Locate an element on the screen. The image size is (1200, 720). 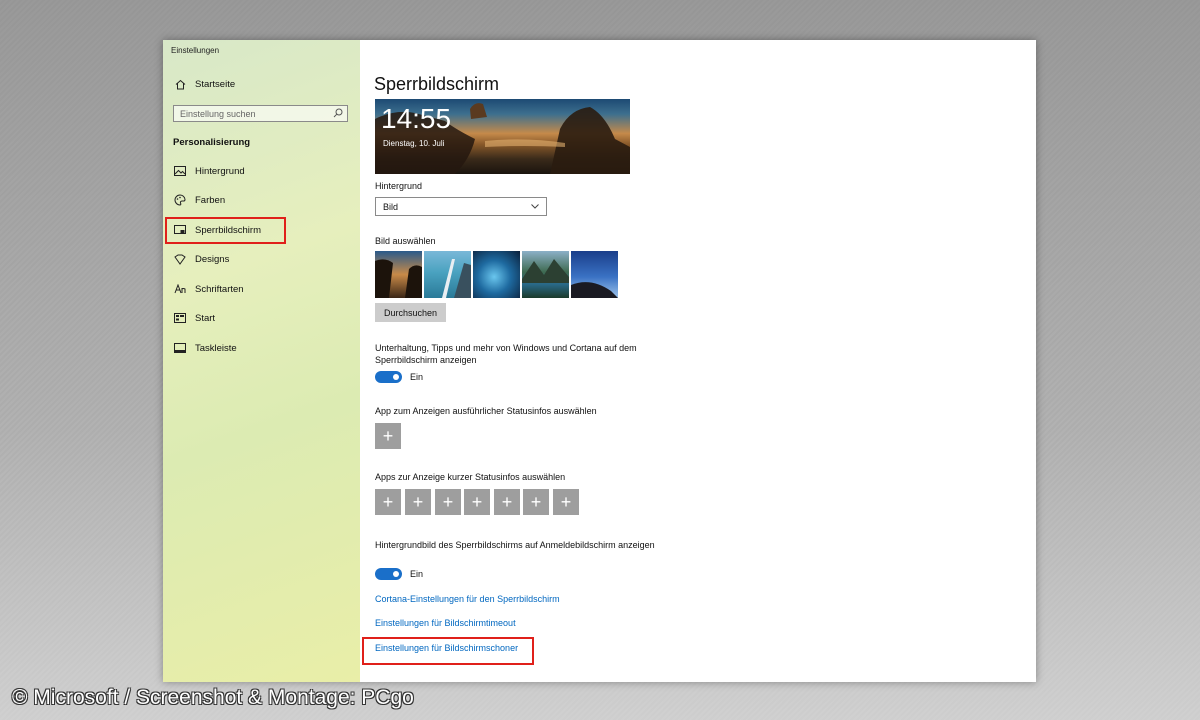
fun-facts-state: Ein is located at coordinates (417, 377).